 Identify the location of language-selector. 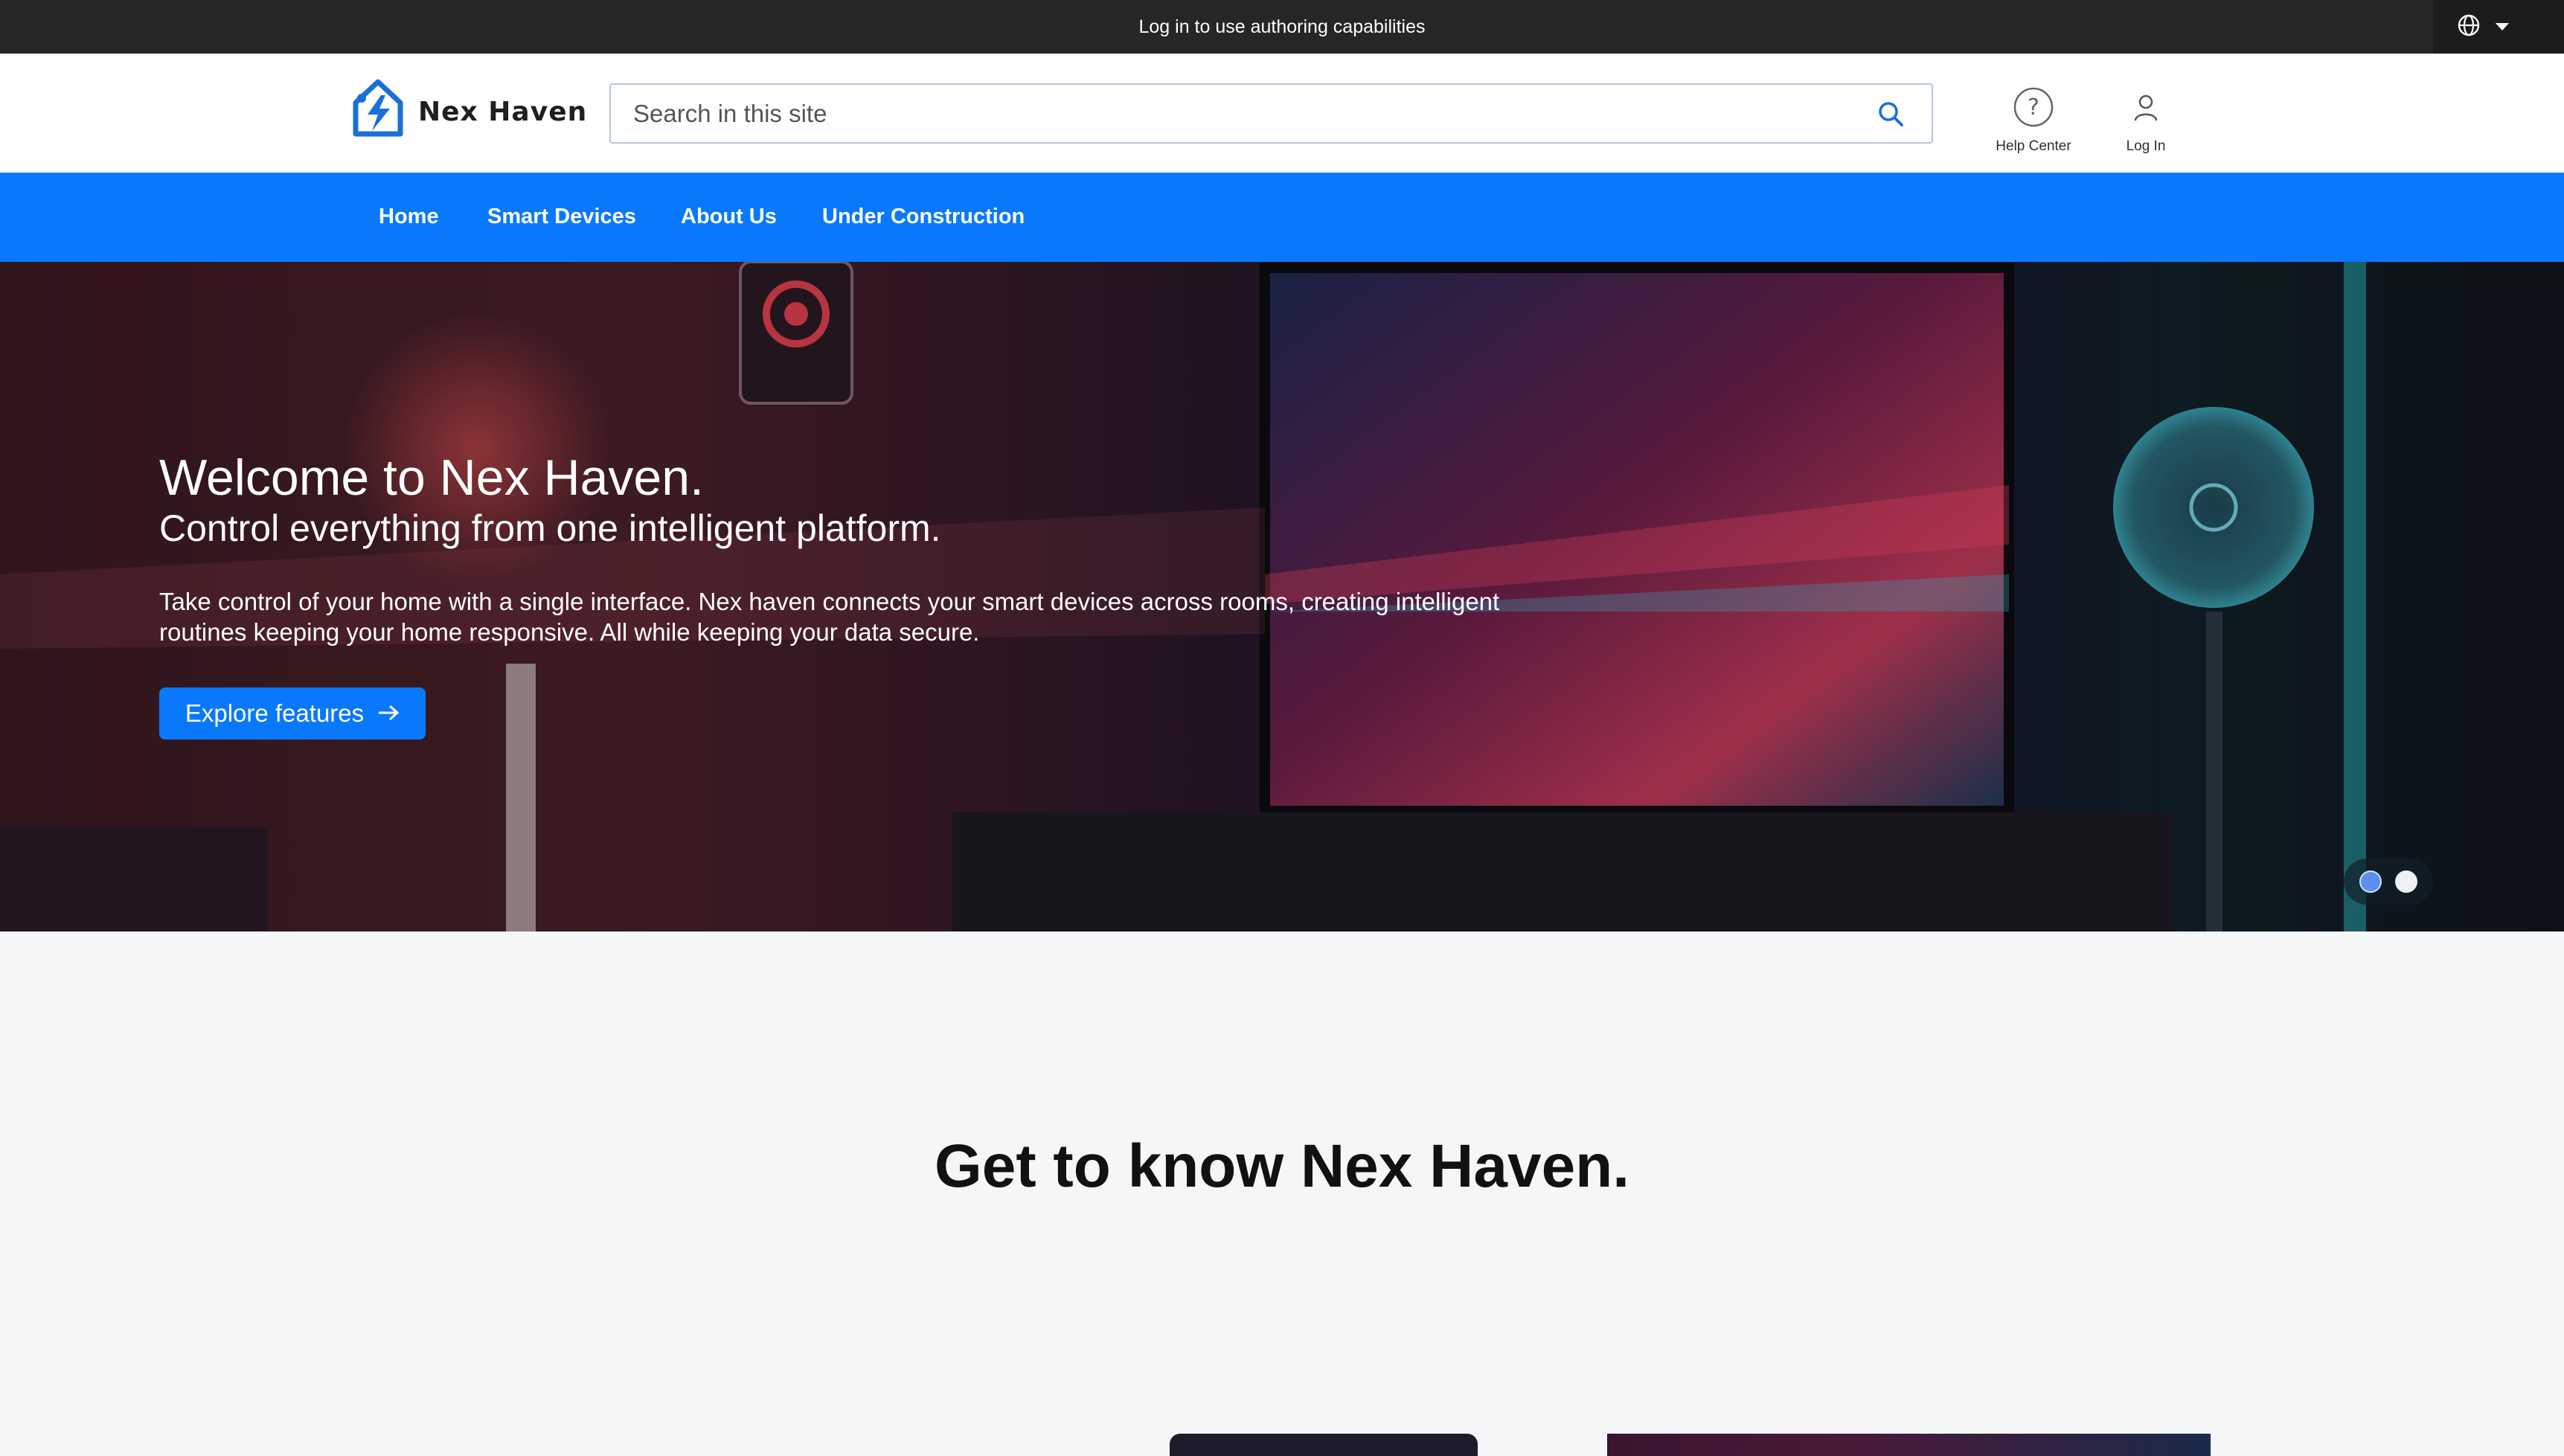
(2498, 27).